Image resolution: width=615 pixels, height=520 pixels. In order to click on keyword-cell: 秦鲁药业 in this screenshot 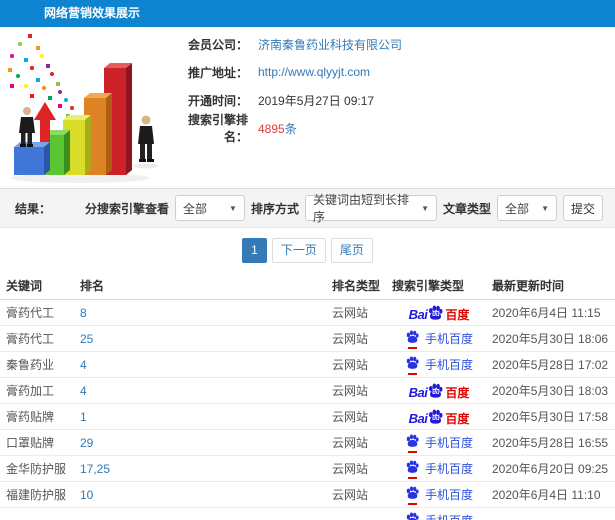, I will do `click(30, 365)`.